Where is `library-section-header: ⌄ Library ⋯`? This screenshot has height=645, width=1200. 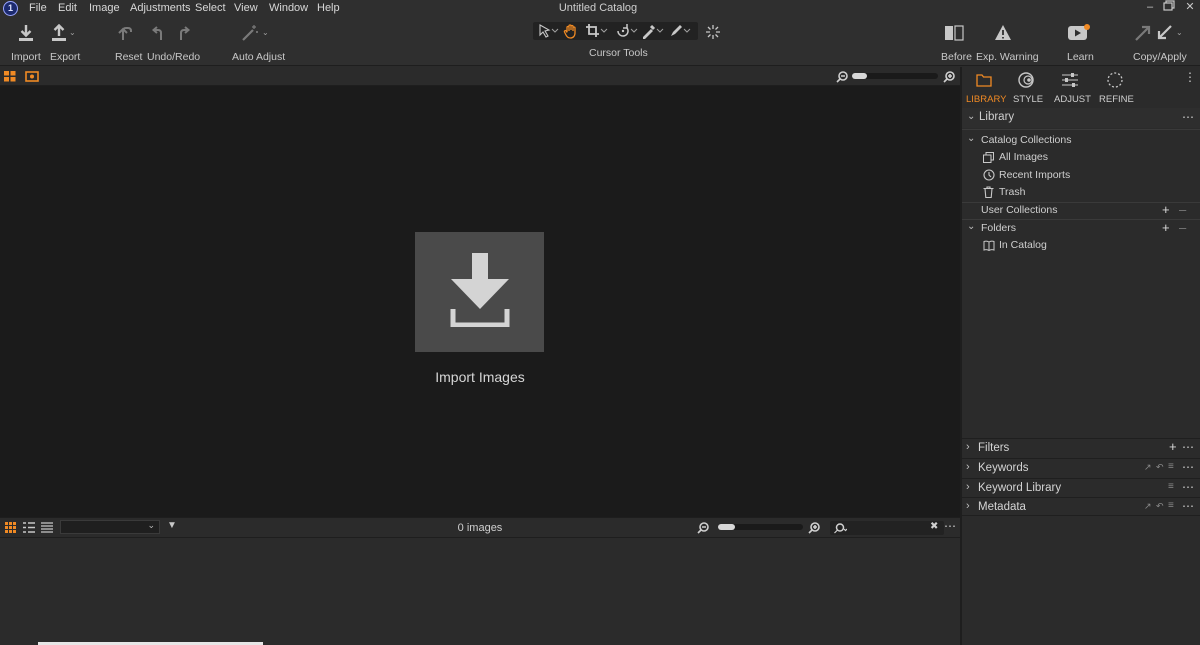
library-section-header: ⌄ Library ⋯ is located at coordinates (1081, 118).